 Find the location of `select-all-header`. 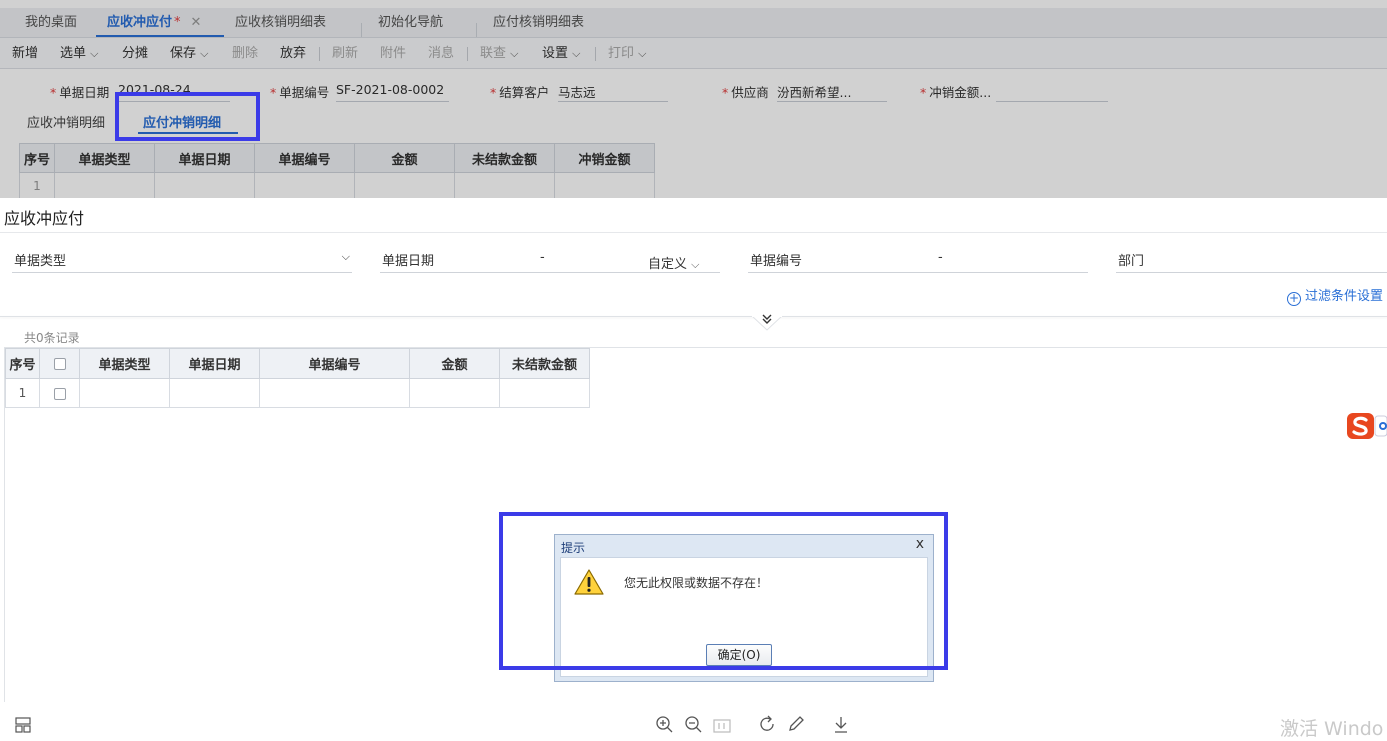

select-all-header is located at coordinates (59, 363).